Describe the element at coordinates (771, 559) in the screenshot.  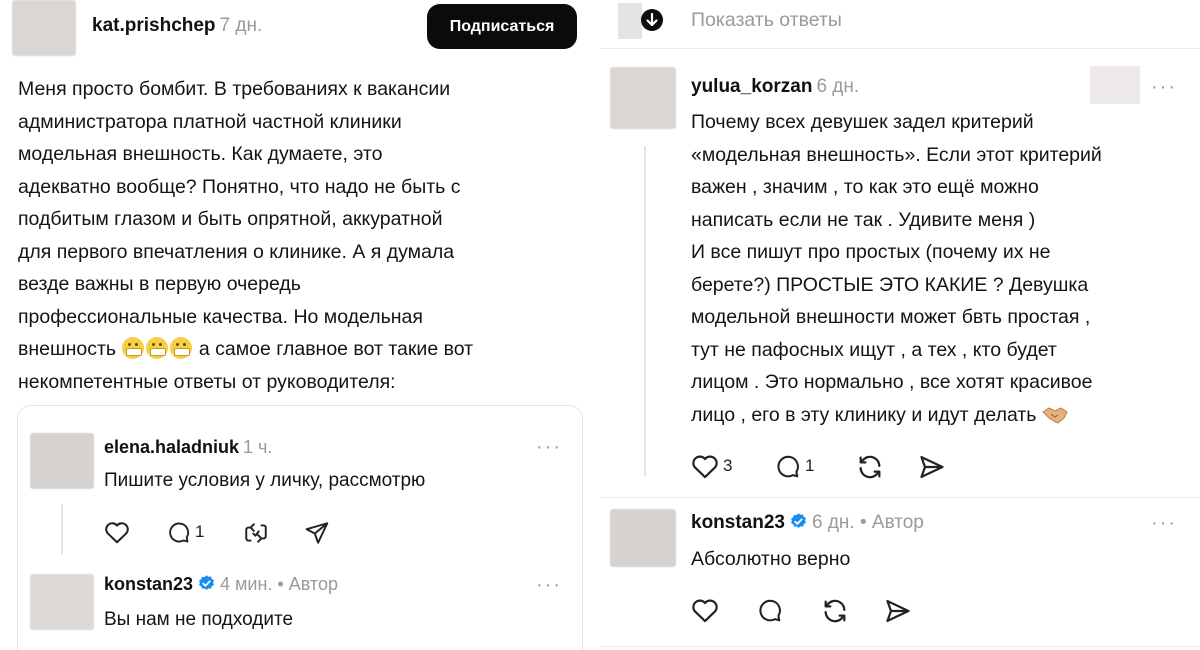
I see `comment-text: Абсолютно верно` at that location.